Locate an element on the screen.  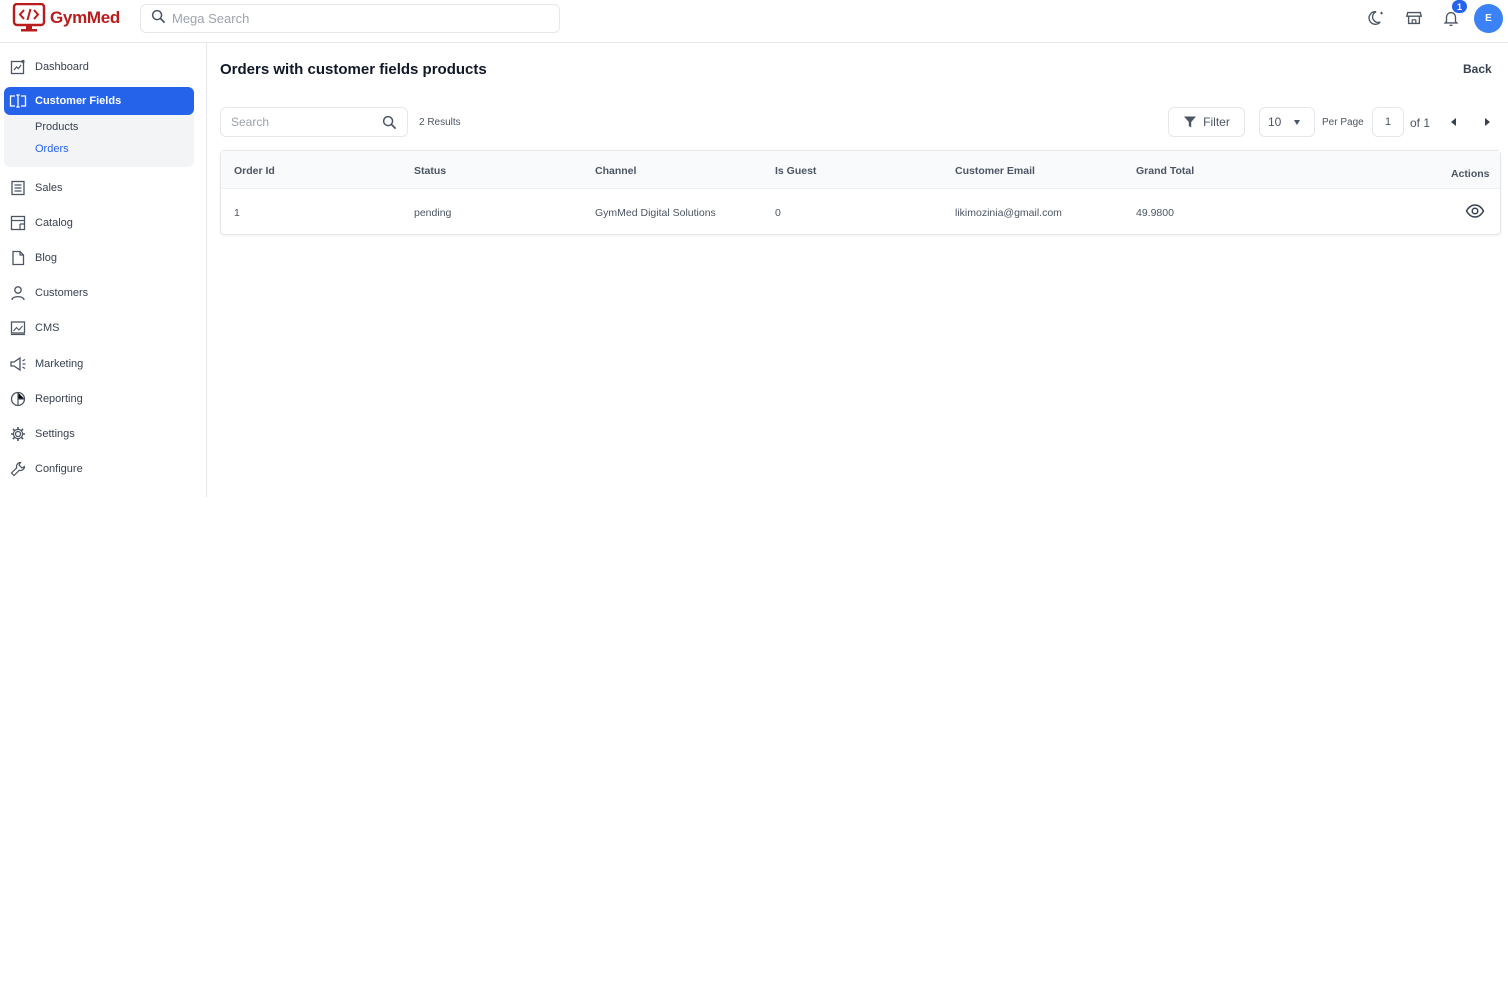
sidebar-item-customers: Customers is located at coordinates (99, 293).